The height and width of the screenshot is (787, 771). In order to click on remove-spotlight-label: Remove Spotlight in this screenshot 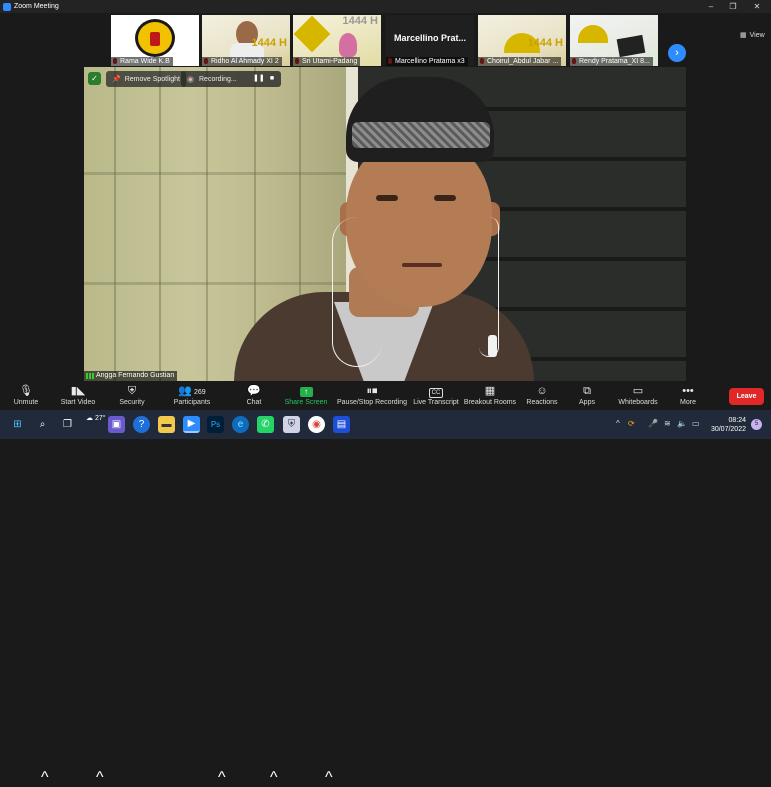, I will do `click(152, 79)`.